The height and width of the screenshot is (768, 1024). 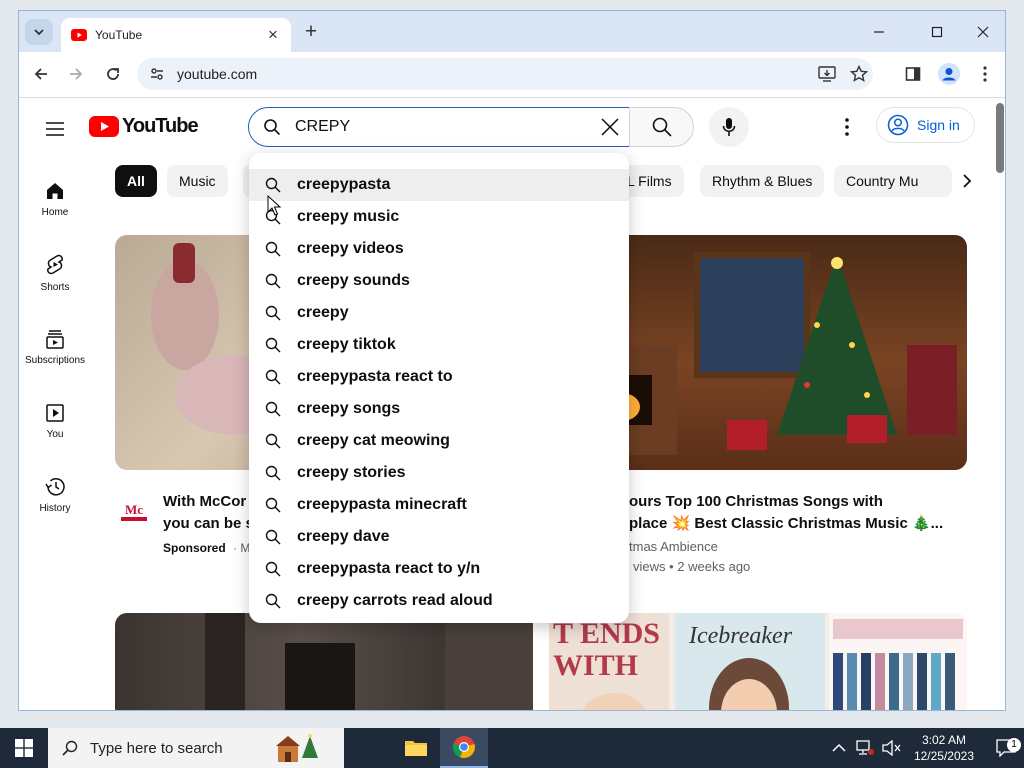 What do you see at coordinates (983, 32) in the screenshot?
I see `close-window-button` at bounding box center [983, 32].